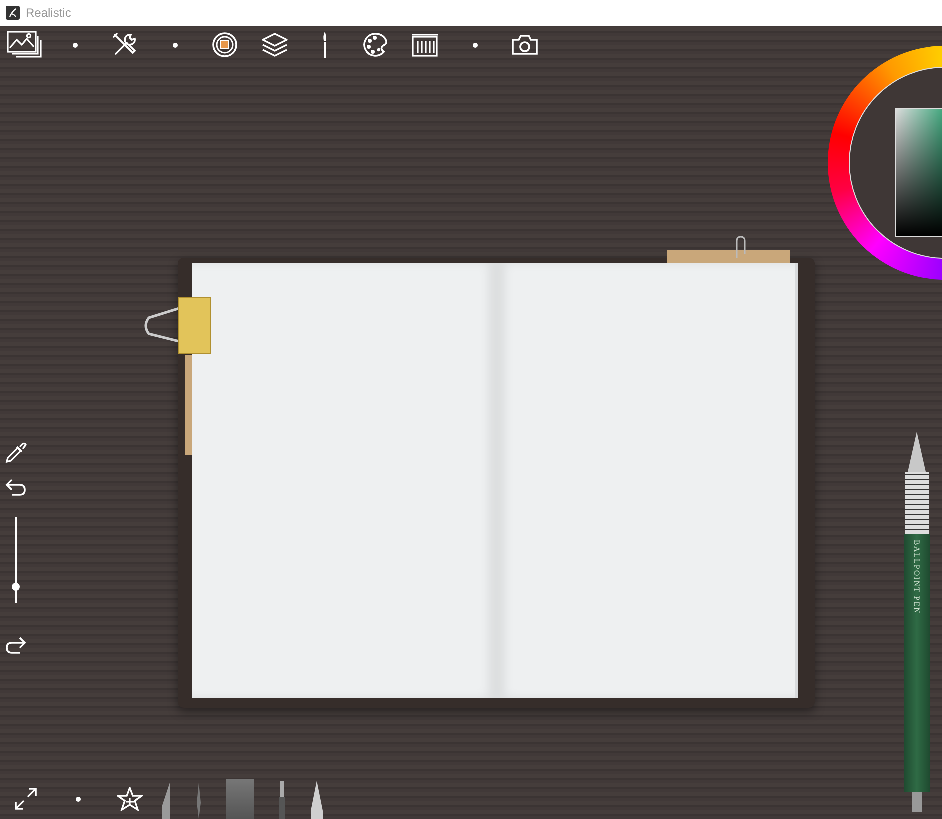 The image size is (942, 819). Describe the element at coordinates (917, 578) in the screenshot. I see `pen-label: BALLPOINT PEN` at that location.